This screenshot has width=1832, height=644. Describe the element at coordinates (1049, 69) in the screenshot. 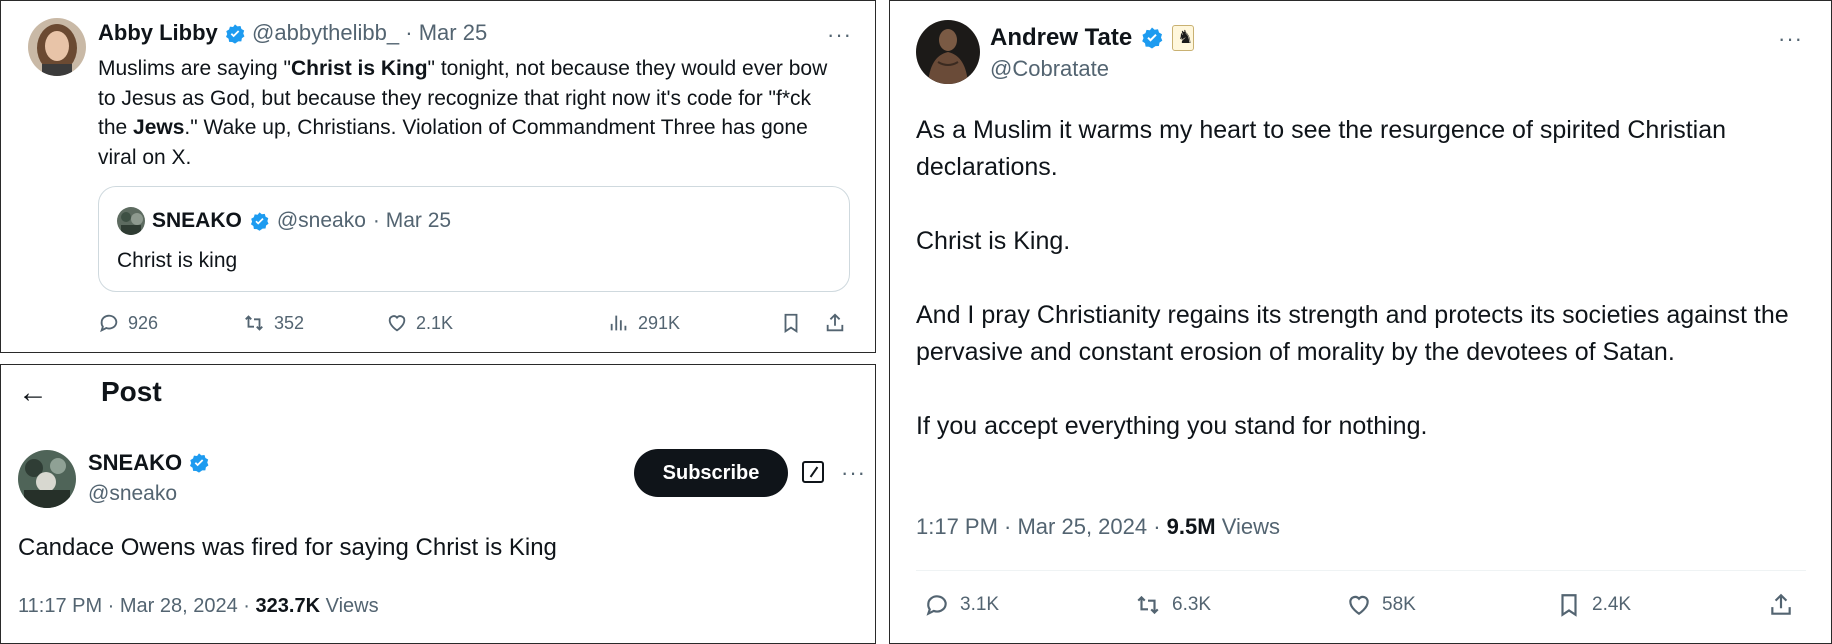

I see `author-handle: @Cobratate` at that location.